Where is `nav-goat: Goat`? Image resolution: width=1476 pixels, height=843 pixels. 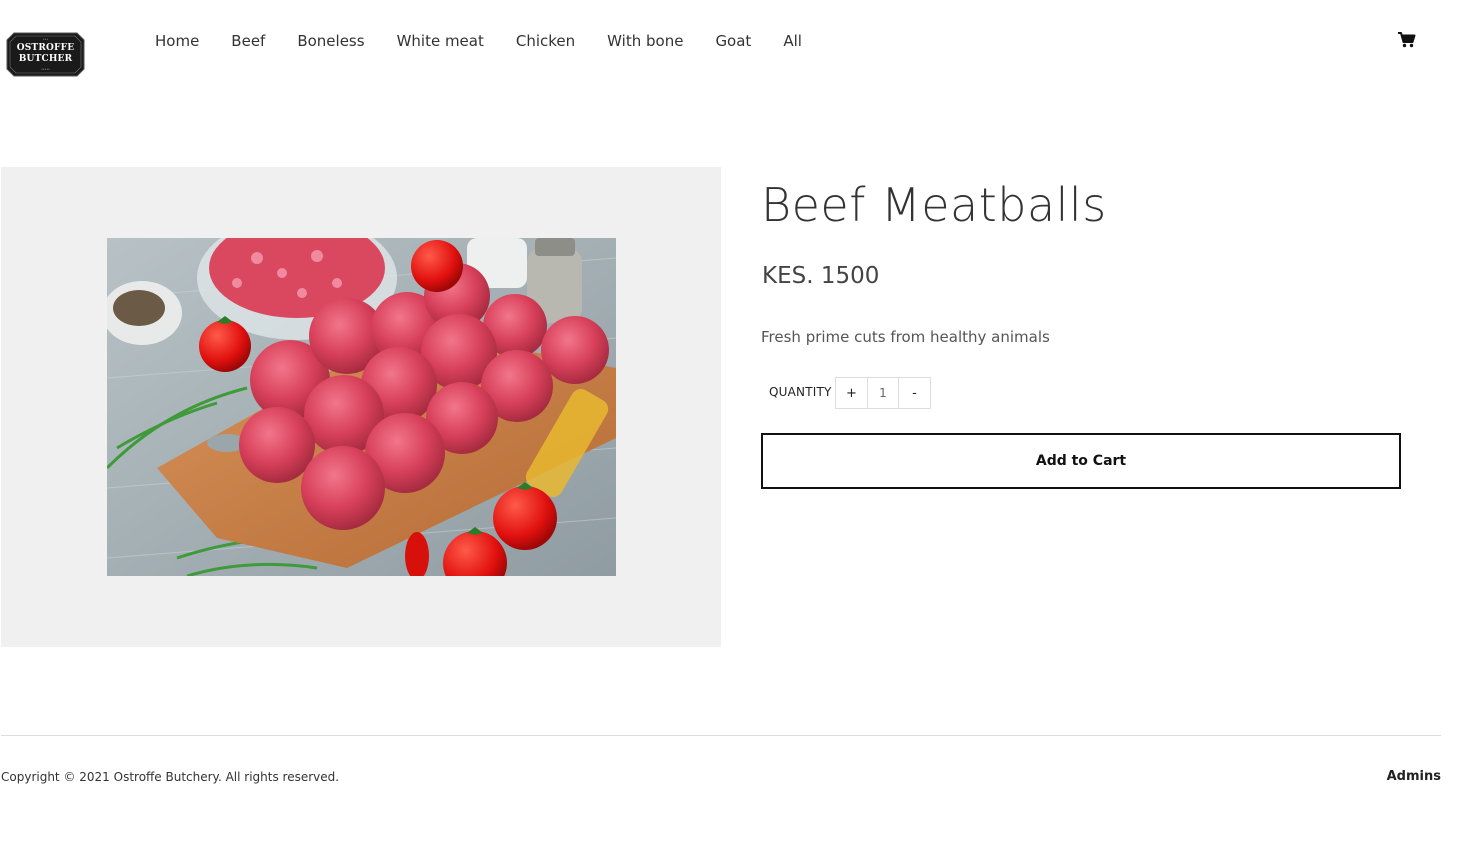
nav-goat: Goat is located at coordinates (733, 41).